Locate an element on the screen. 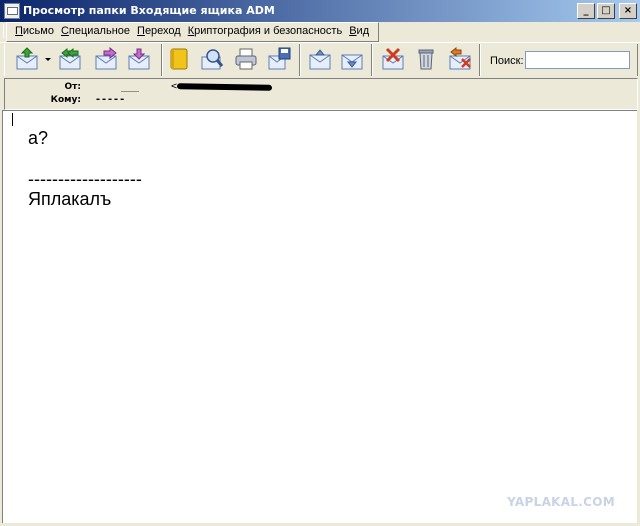 This screenshot has height=526, width=640. reply-all-button is located at coordinates (70, 59).